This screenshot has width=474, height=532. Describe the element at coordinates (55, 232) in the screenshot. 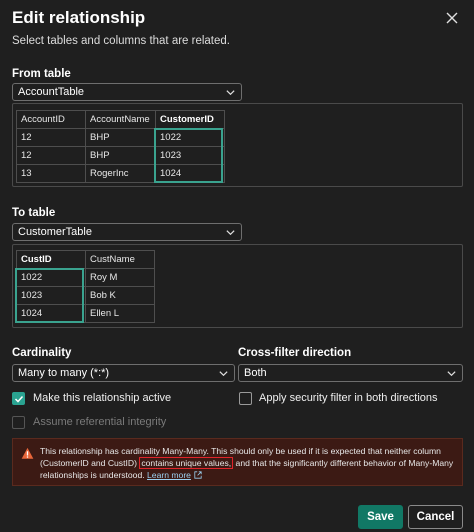

I see `to-table-select-value: CustomerTable` at that location.